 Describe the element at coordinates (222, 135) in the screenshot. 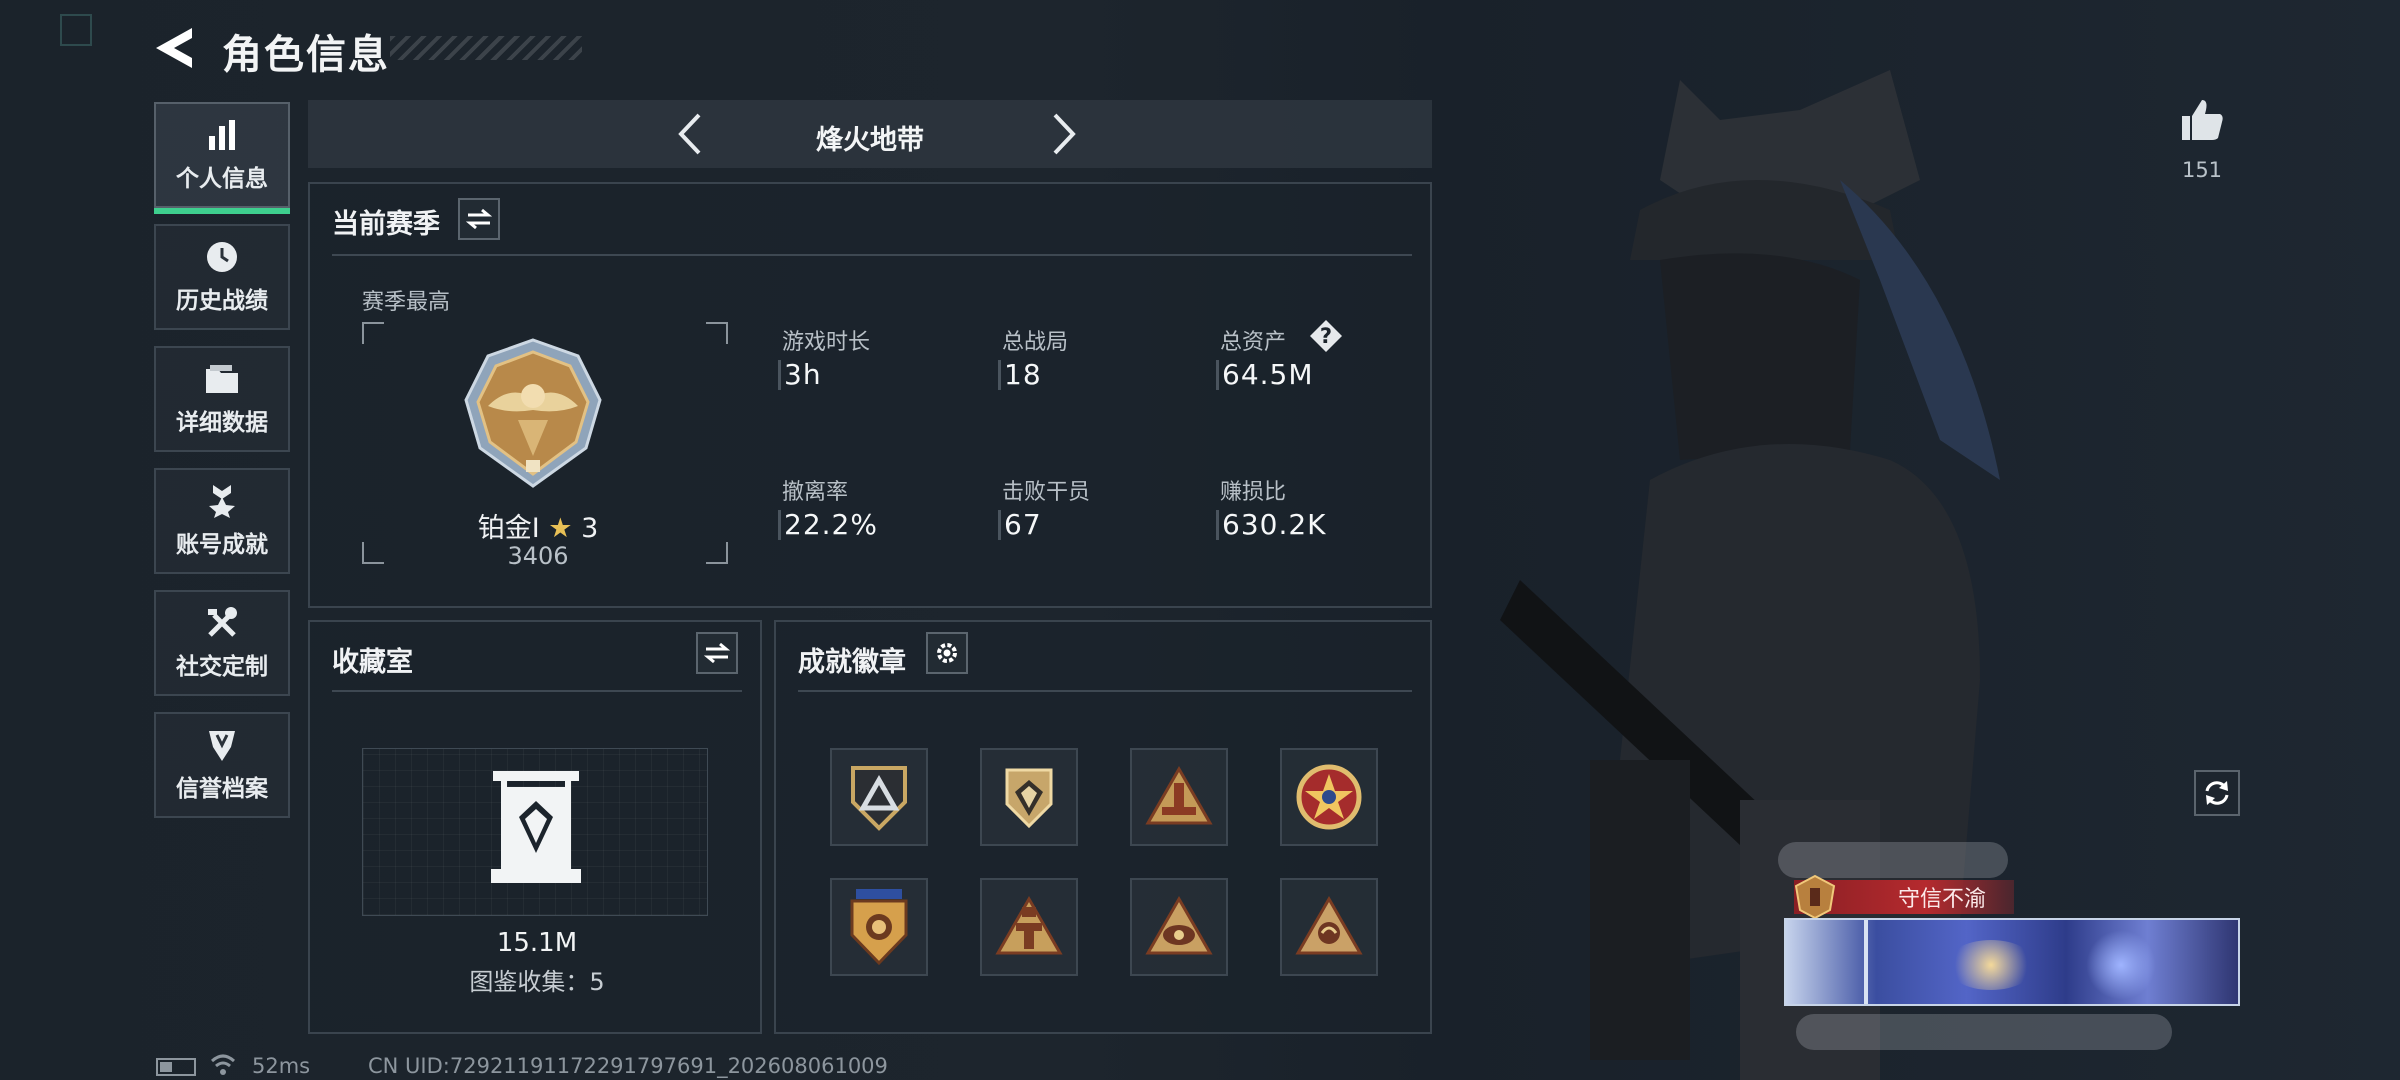

I see `bar-chart-icon` at that location.